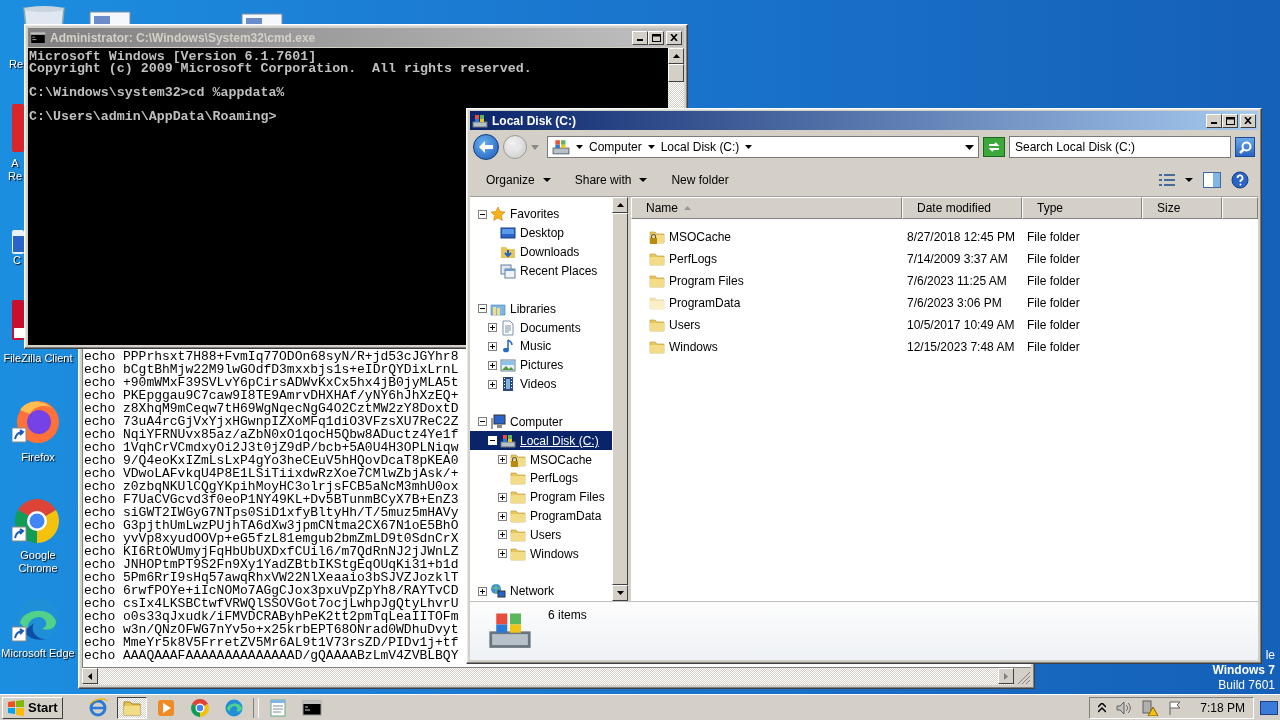 The height and width of the screenshot is (720, 1280). What do you see at coordinates (541, 252) in the screenshot?
I see `tree-item: Downloads` at bounding box center [541, 252].